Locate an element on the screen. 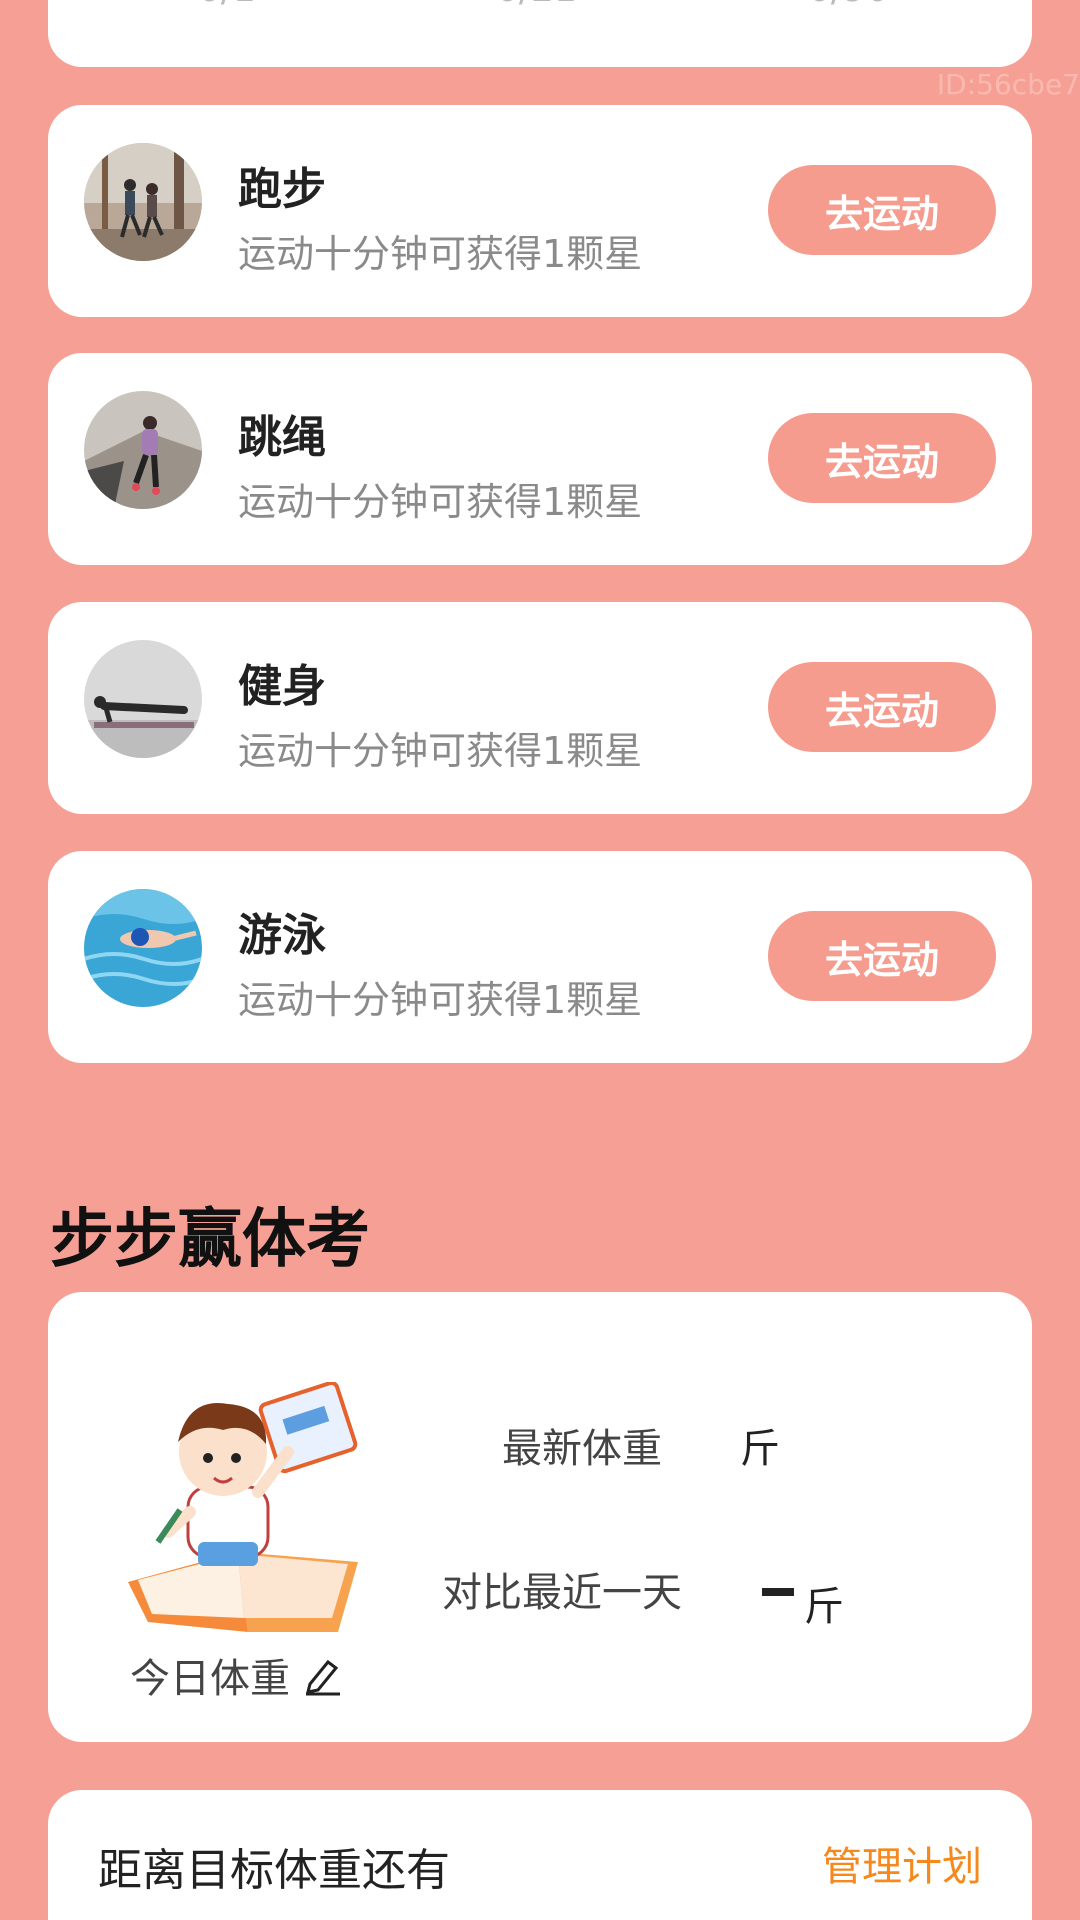 This screenshot has width=1080, height=1920. exercise-name: 游泳 is located at coordinates (282, 935).